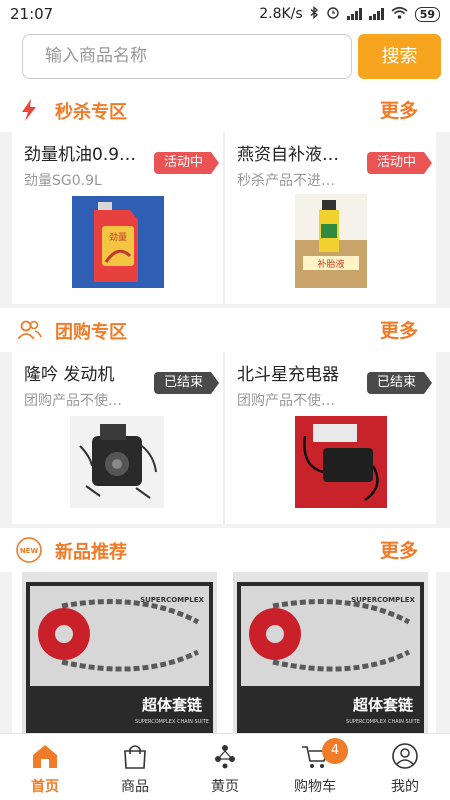 The image size is (450, 800). I want to click on search-button: 搜索, so click(399, 56).